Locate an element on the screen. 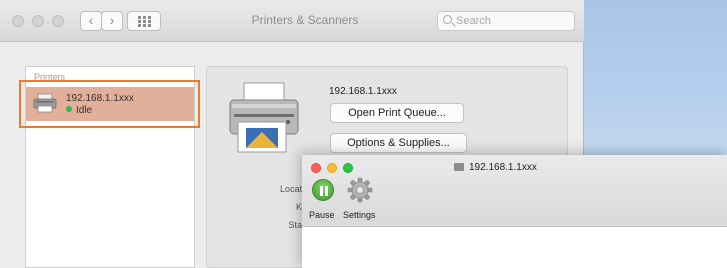  show-all-button is located at coordinates (144, 21).